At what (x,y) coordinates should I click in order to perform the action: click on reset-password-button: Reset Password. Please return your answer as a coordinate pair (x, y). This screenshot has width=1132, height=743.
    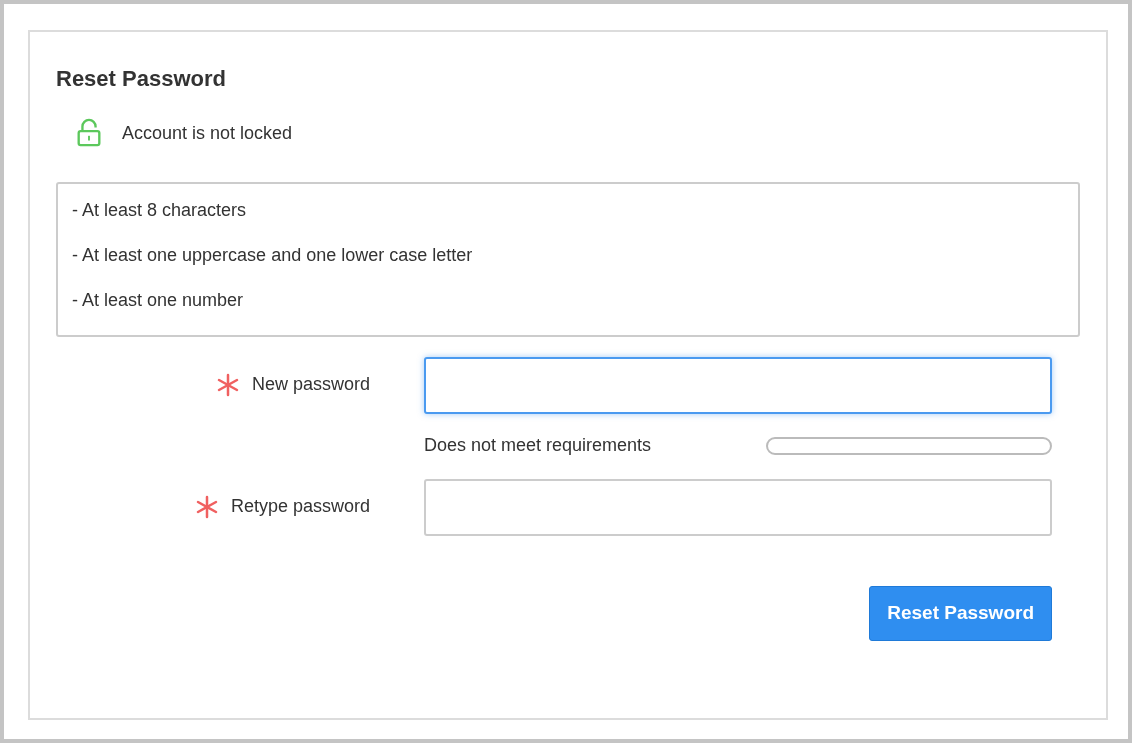
    Looking at the image, I should click on (960, 613).